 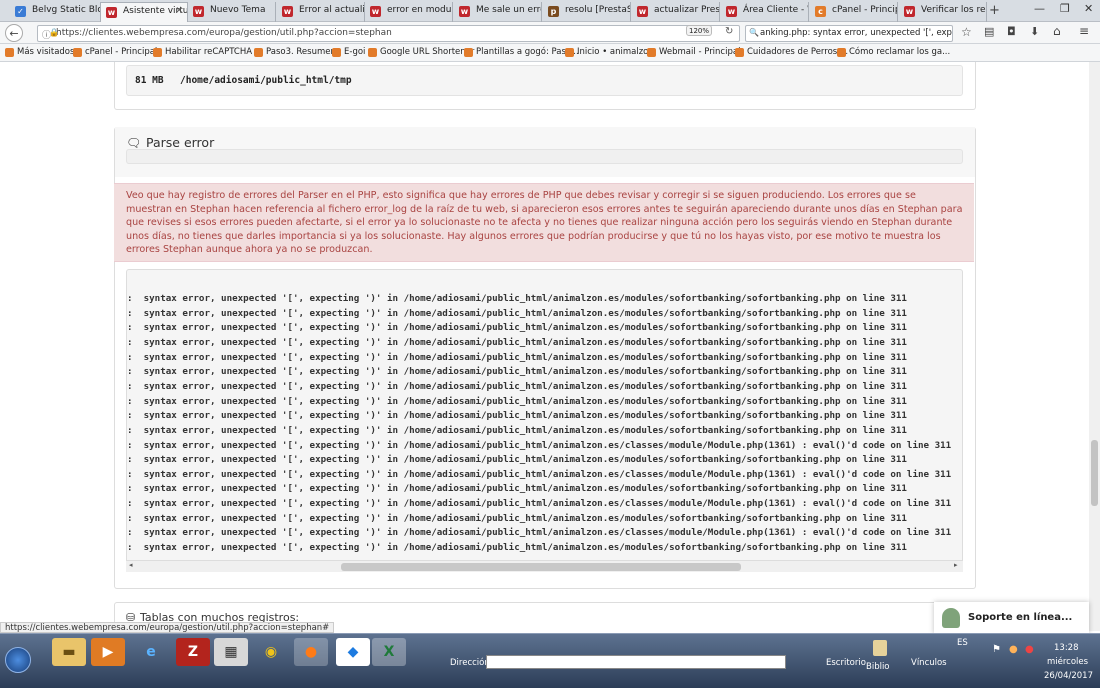 What do you see at coordinates (266, 80) in the screenshot?
I see `tmp-path: /home/adiosami/public_html/tmp` at bounding box center [266, 80].